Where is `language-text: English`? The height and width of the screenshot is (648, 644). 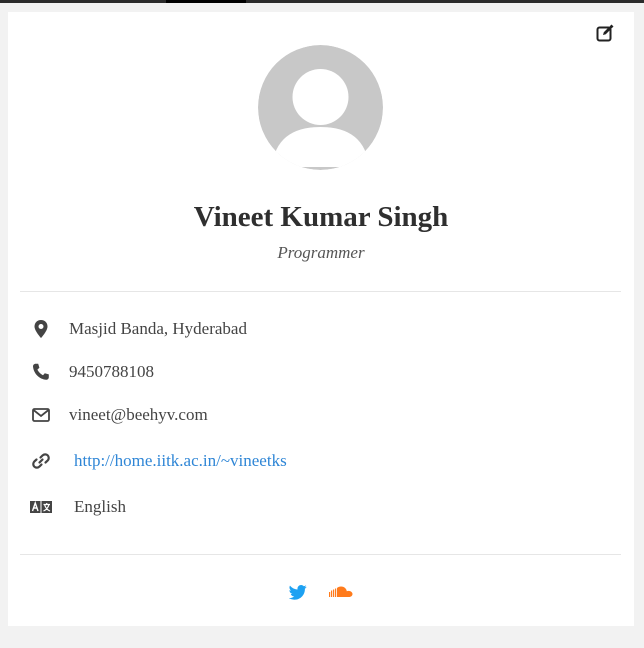
language-text: English is located at coordinates (100, 506).